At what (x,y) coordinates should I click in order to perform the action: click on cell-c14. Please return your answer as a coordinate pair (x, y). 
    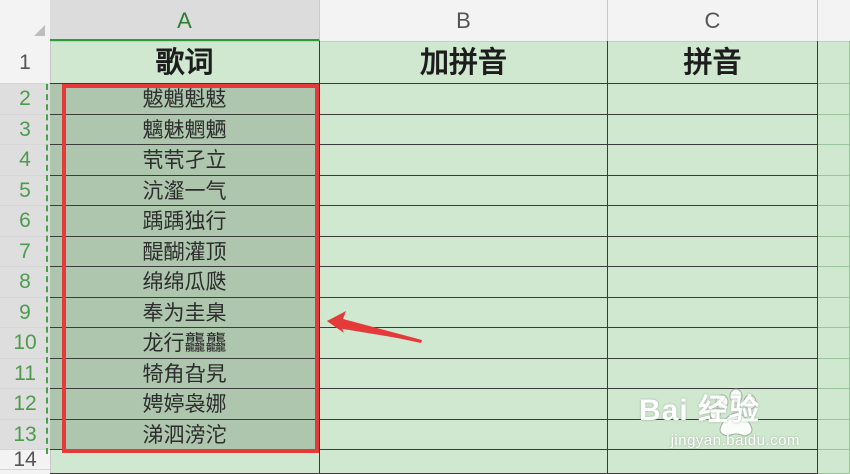
    Looking at the image, I should click on (713, 462).